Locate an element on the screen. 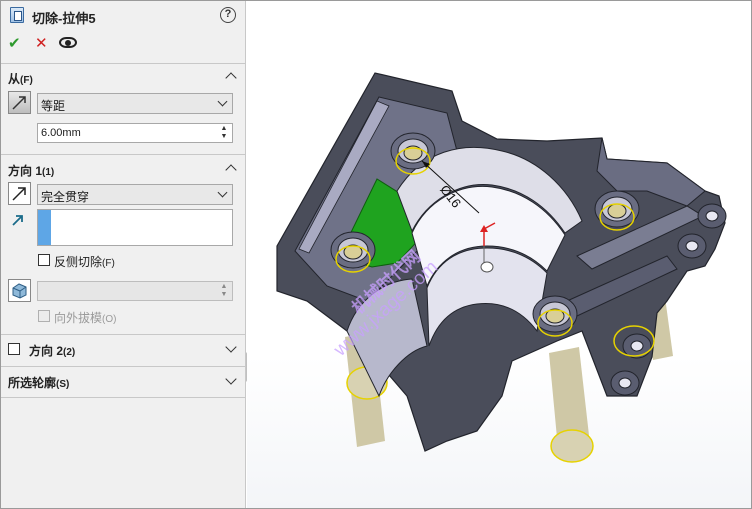 This screenshot has height=509, width=752. panel-titlebar: 切除-拉伸5 ? is located at coordinates (123, 16).